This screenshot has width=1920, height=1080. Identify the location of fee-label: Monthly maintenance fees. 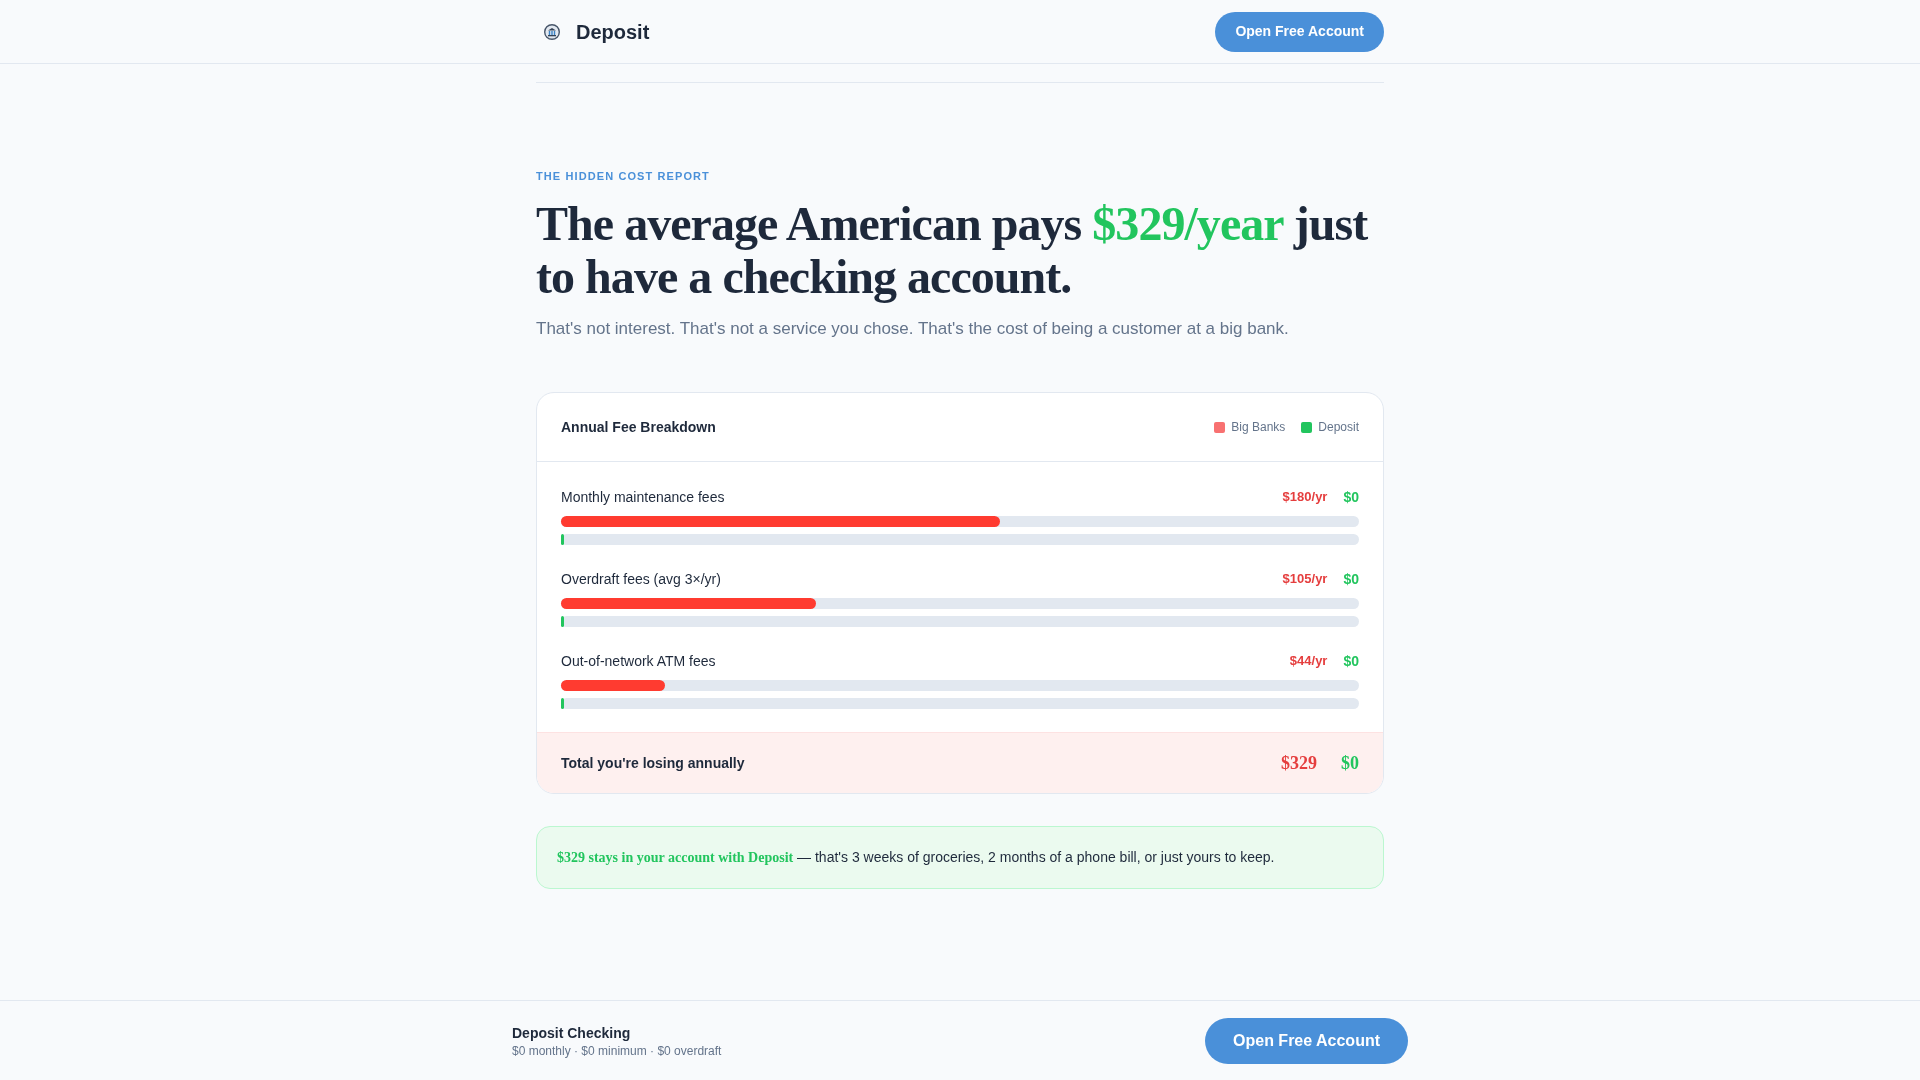
(643, 497).